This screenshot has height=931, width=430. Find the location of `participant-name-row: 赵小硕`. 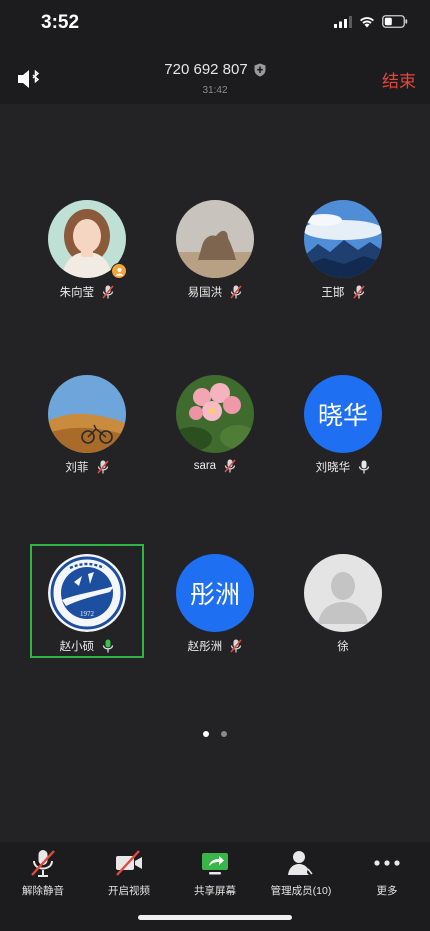

participant-name-row: 赵小硕 is located at coordinates (87, 646).